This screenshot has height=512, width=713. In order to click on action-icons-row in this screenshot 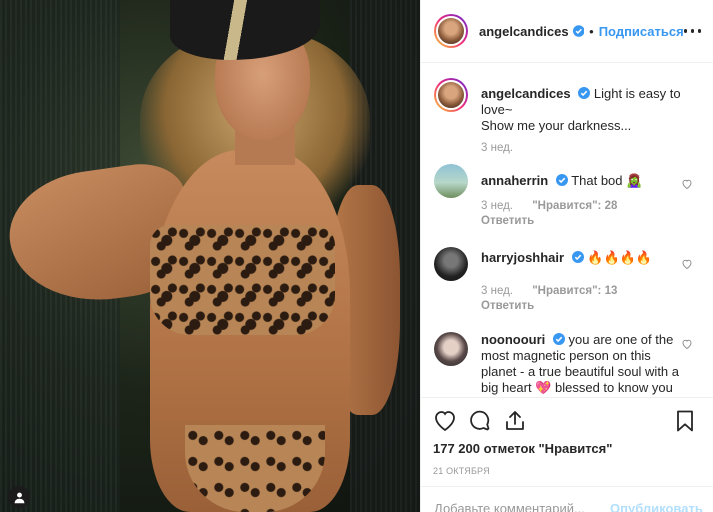, I will do `click(567, 421)`.